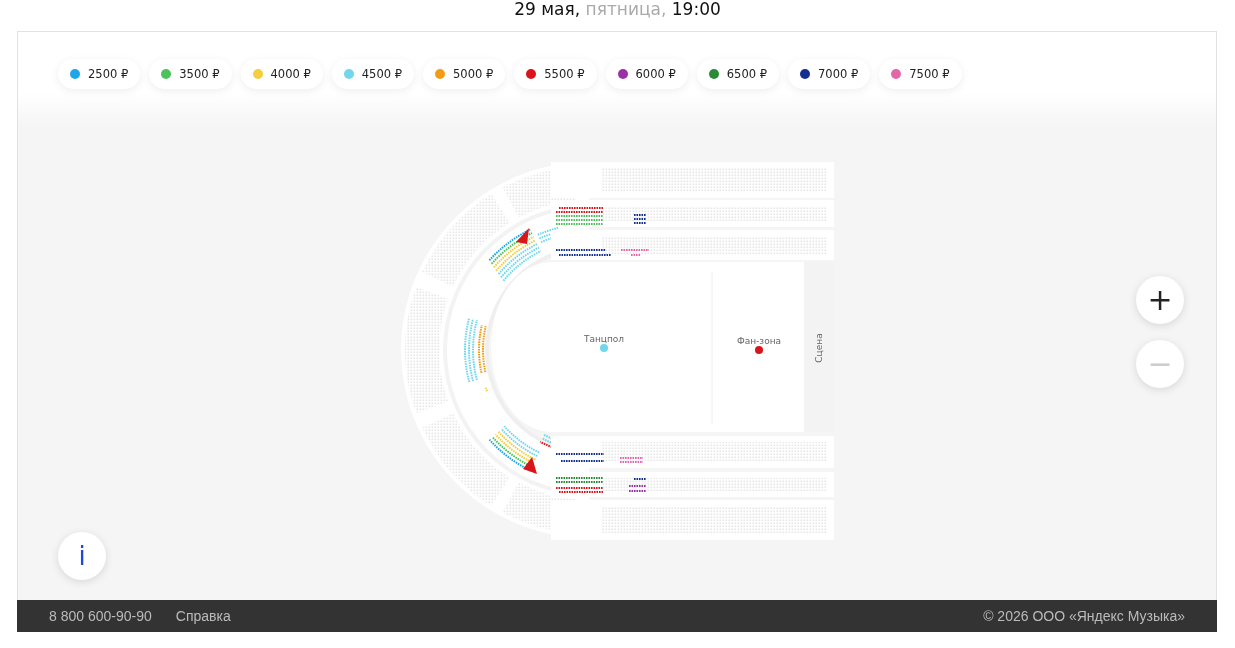 This screenshot has height=648, width=1235. I want to click on phone-number: 8 800 600-90-90, so click(100, 616).